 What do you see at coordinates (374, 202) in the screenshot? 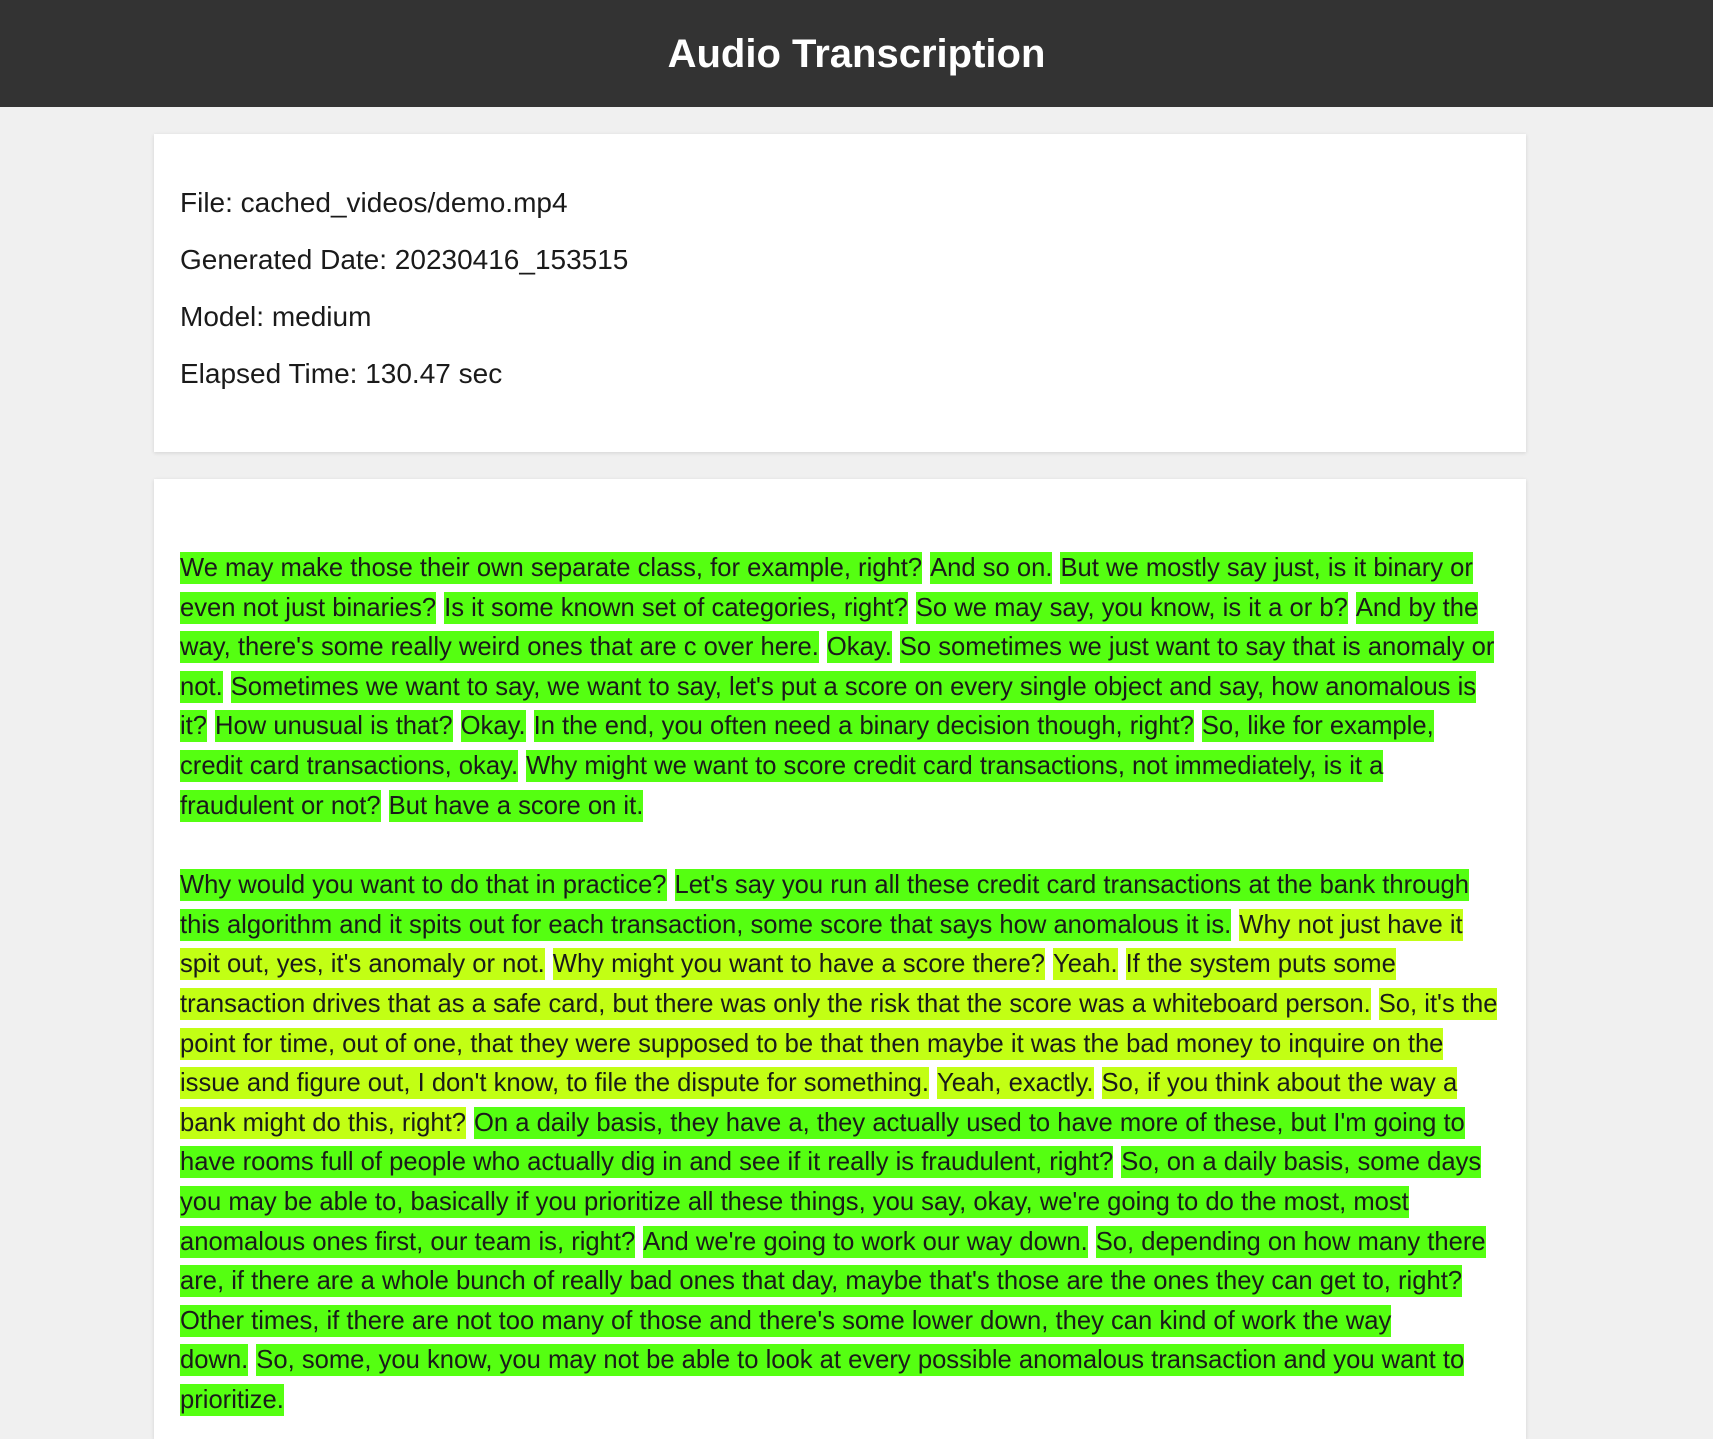
I see `file-info: File: cached_videos/demo.mp4` at bounding box center [374, 202].